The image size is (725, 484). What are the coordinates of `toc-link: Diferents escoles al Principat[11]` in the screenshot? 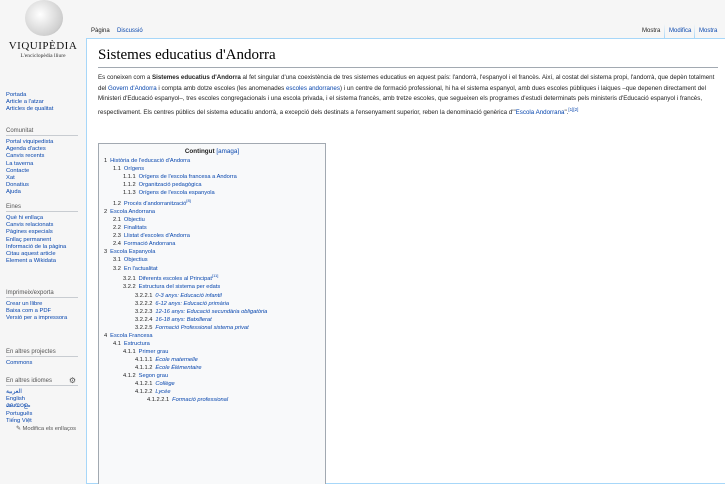 It's located at (179, 278).